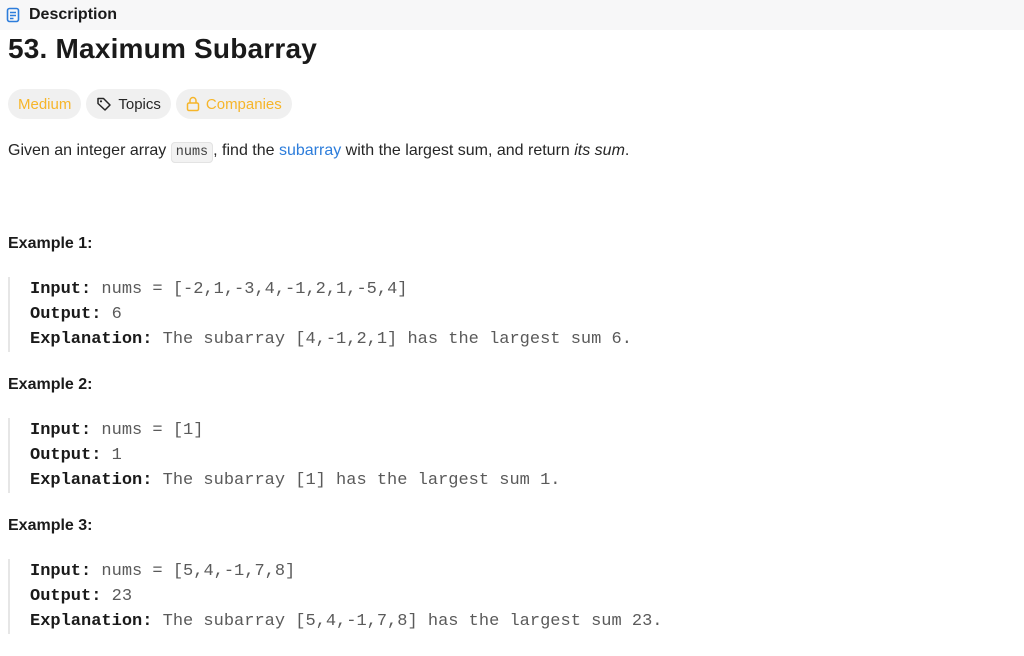 Image resolution: width=1024 pixels, height=656 pixels. Describe the element at coordinates (458, 150) in the screenshot. I see `description-text: with the largest sum, and return` at that location.